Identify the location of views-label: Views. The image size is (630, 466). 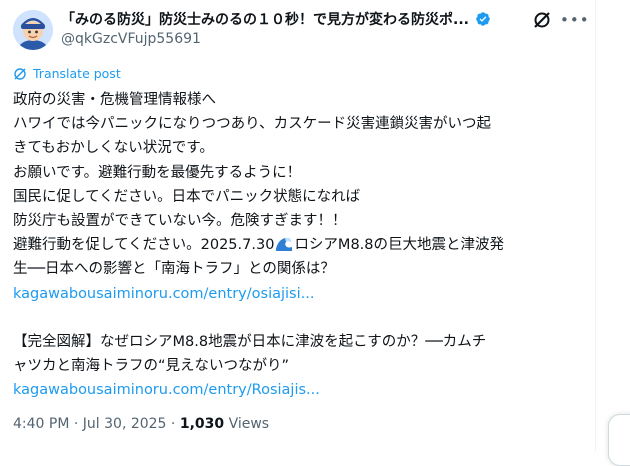
(247, 424).